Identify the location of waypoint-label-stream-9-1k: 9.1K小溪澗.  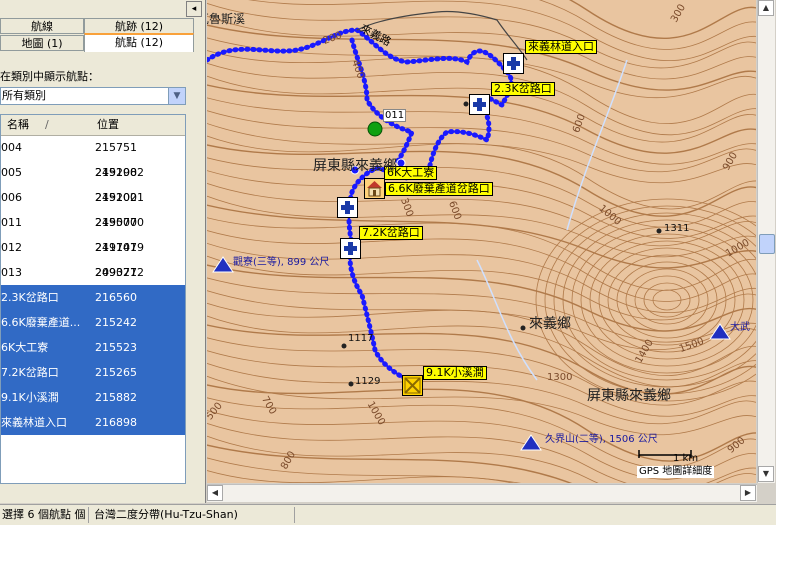
(455, 373).